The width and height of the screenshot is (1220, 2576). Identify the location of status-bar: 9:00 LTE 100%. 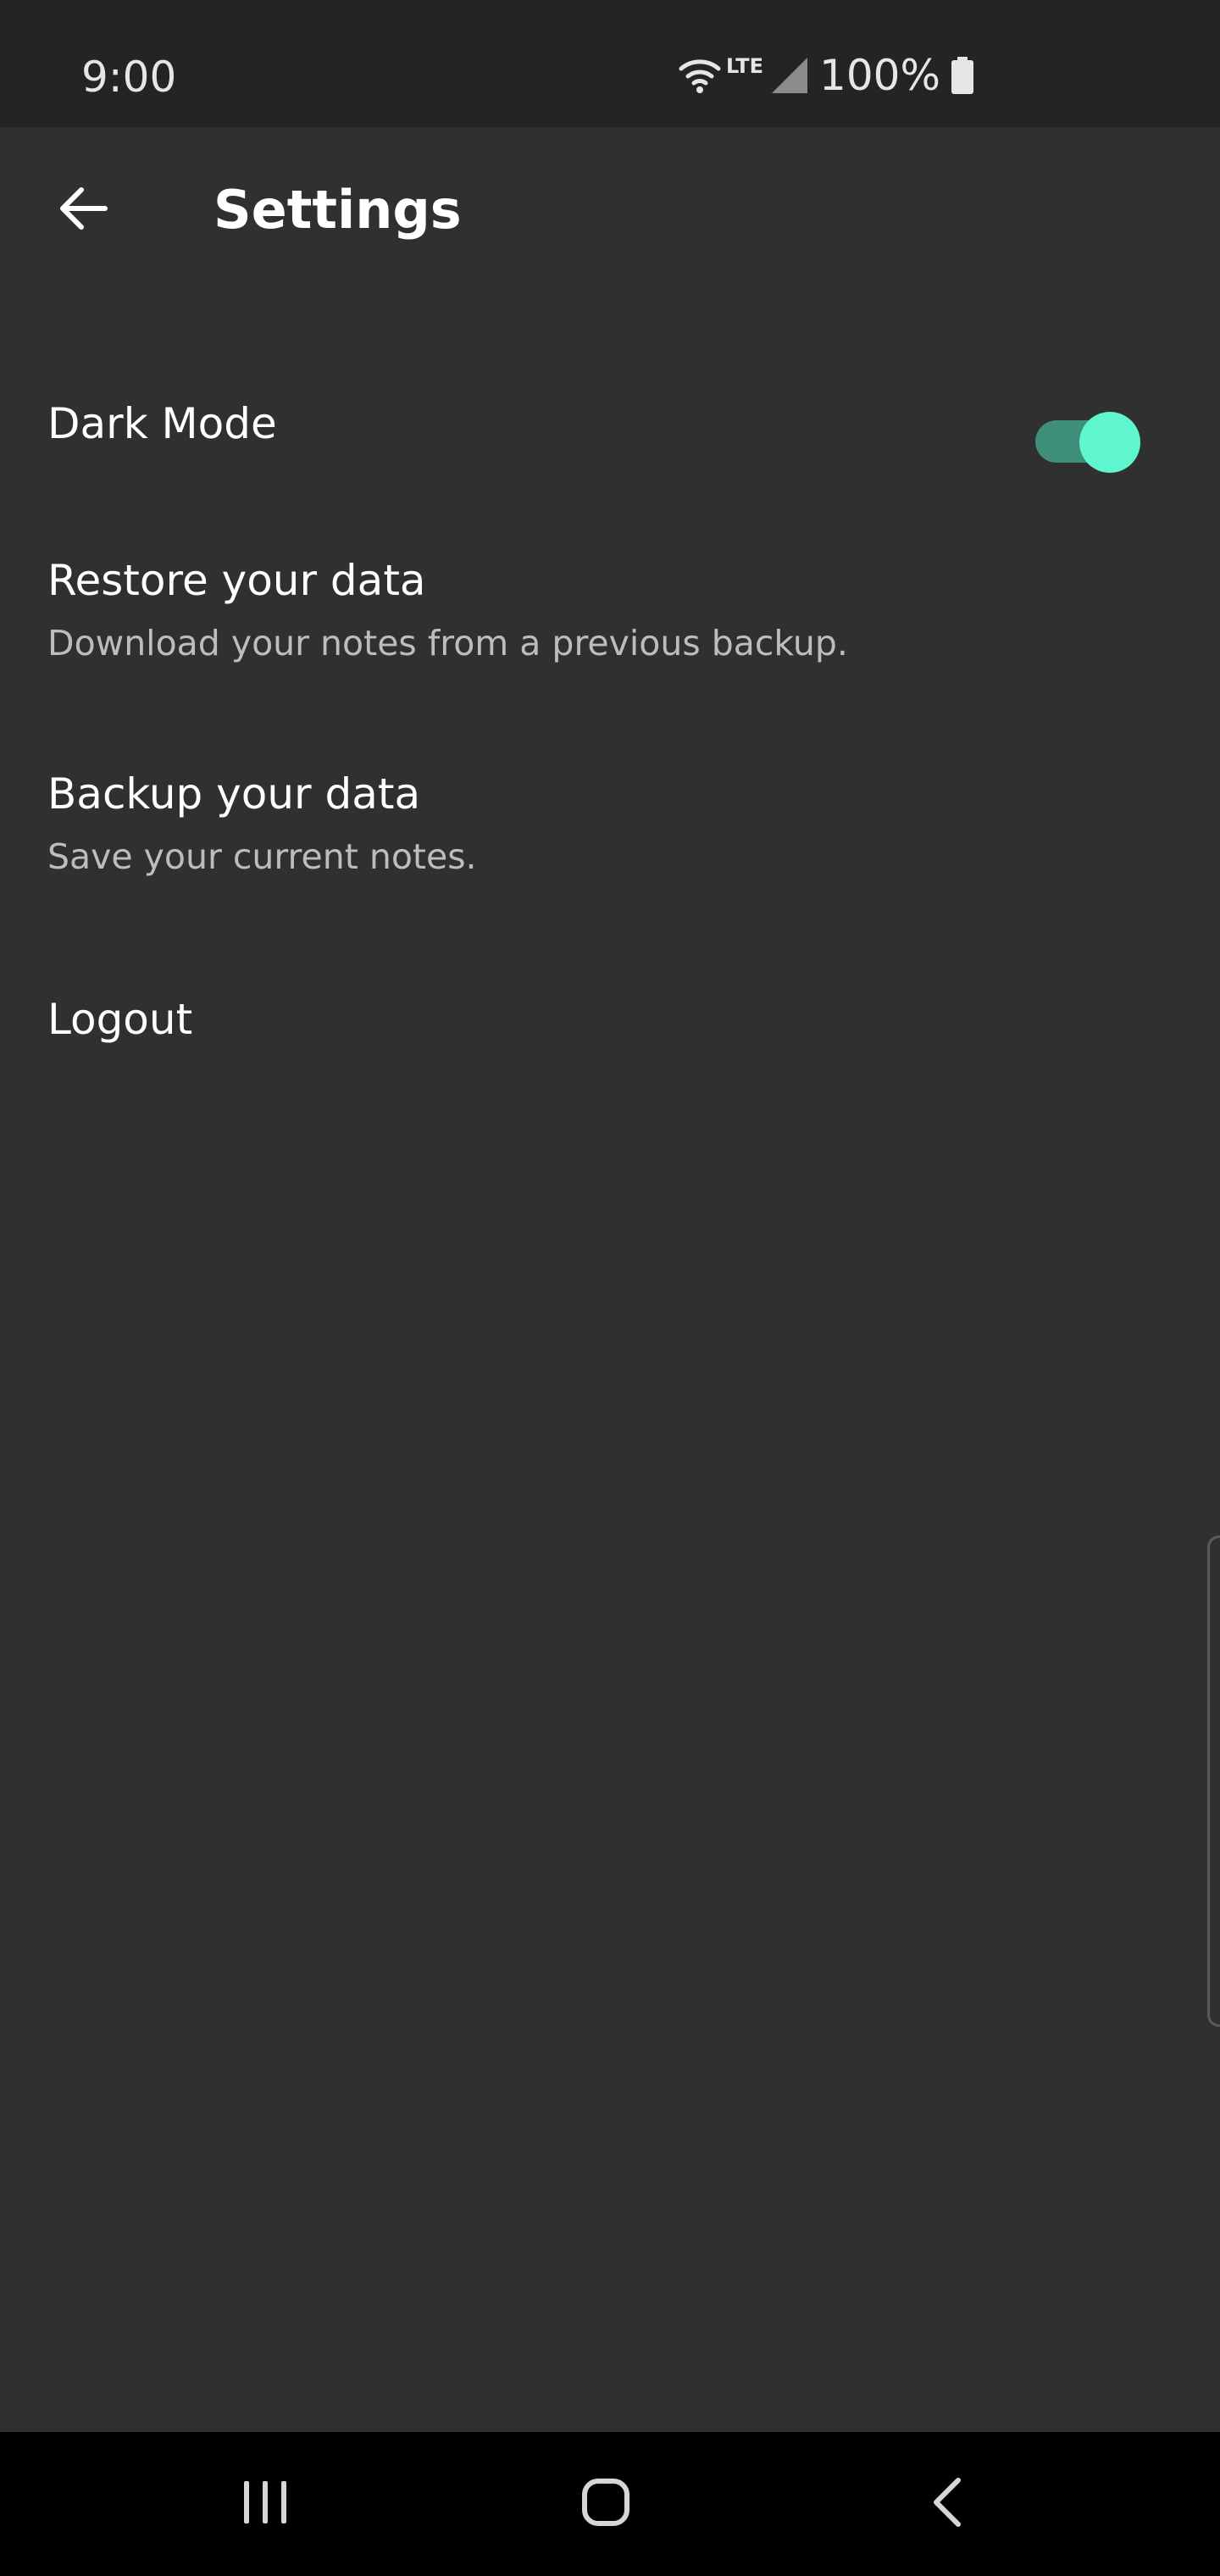
(610, 63).